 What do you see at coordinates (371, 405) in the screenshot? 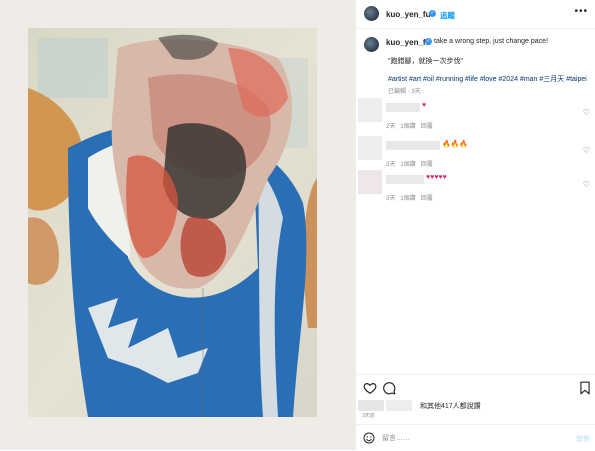
I see `liker-avatars` at bounding box center [371, 405].